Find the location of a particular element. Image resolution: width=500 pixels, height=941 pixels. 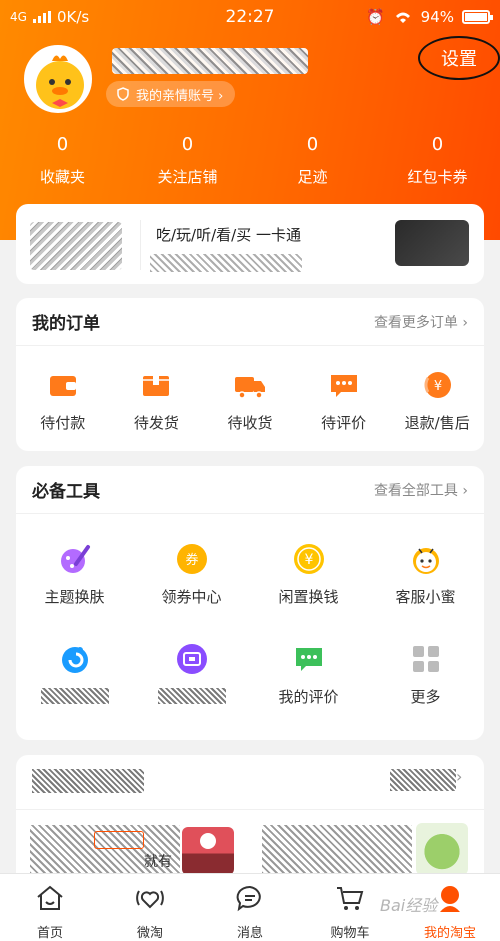

settings-button: 设置 is located at coordinates (459, 58).